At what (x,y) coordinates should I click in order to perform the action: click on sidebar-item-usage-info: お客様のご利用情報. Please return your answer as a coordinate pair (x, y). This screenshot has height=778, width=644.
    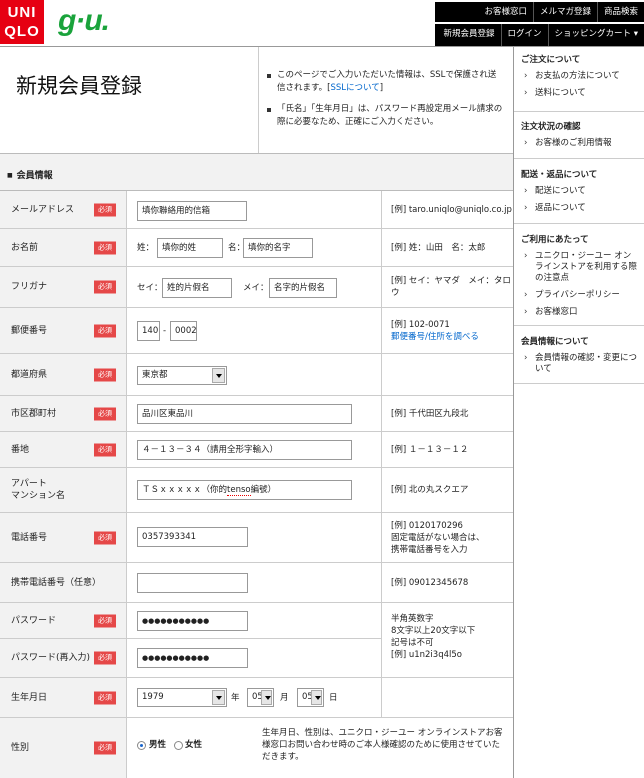
    Looking at the image, I should click on (579, 143).